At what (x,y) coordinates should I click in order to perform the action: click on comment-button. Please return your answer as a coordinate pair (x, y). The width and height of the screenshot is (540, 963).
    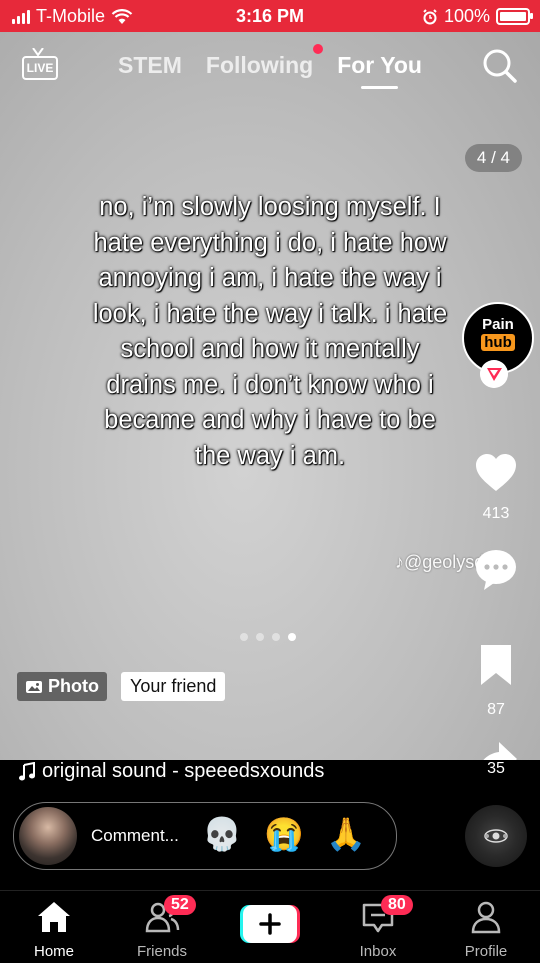
    Looking at the image, I should click on (496, 571).